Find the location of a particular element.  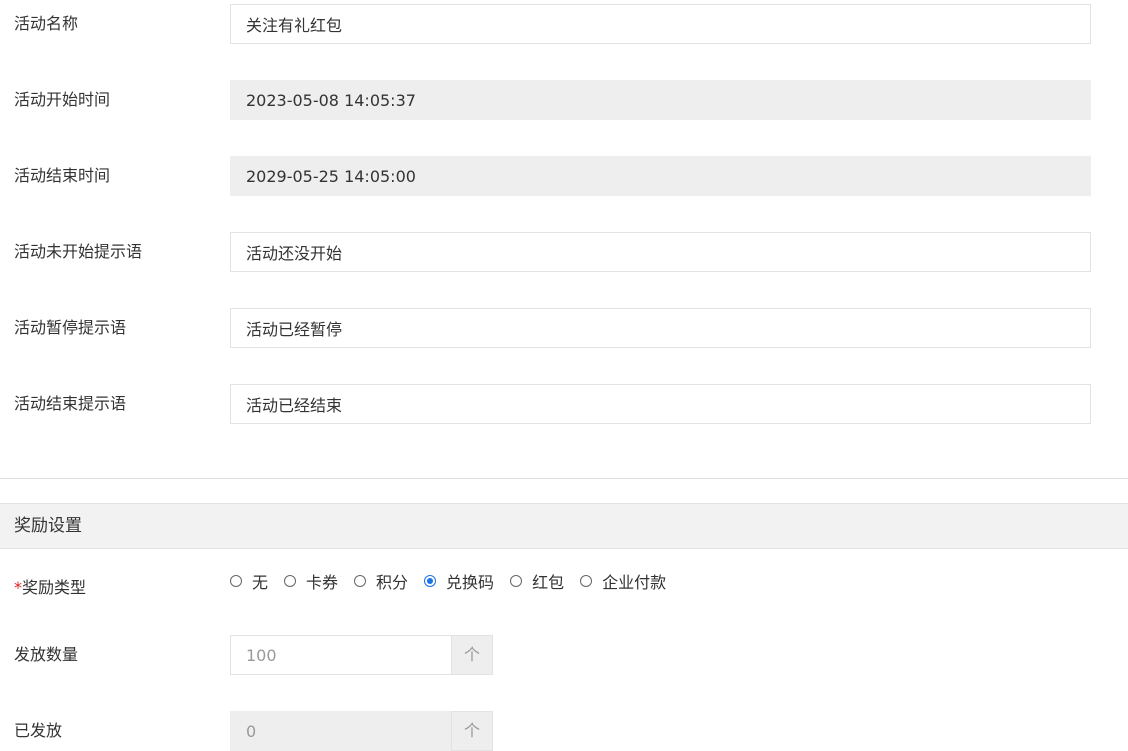

ended-tip-input is located at coordinates (660, 404).